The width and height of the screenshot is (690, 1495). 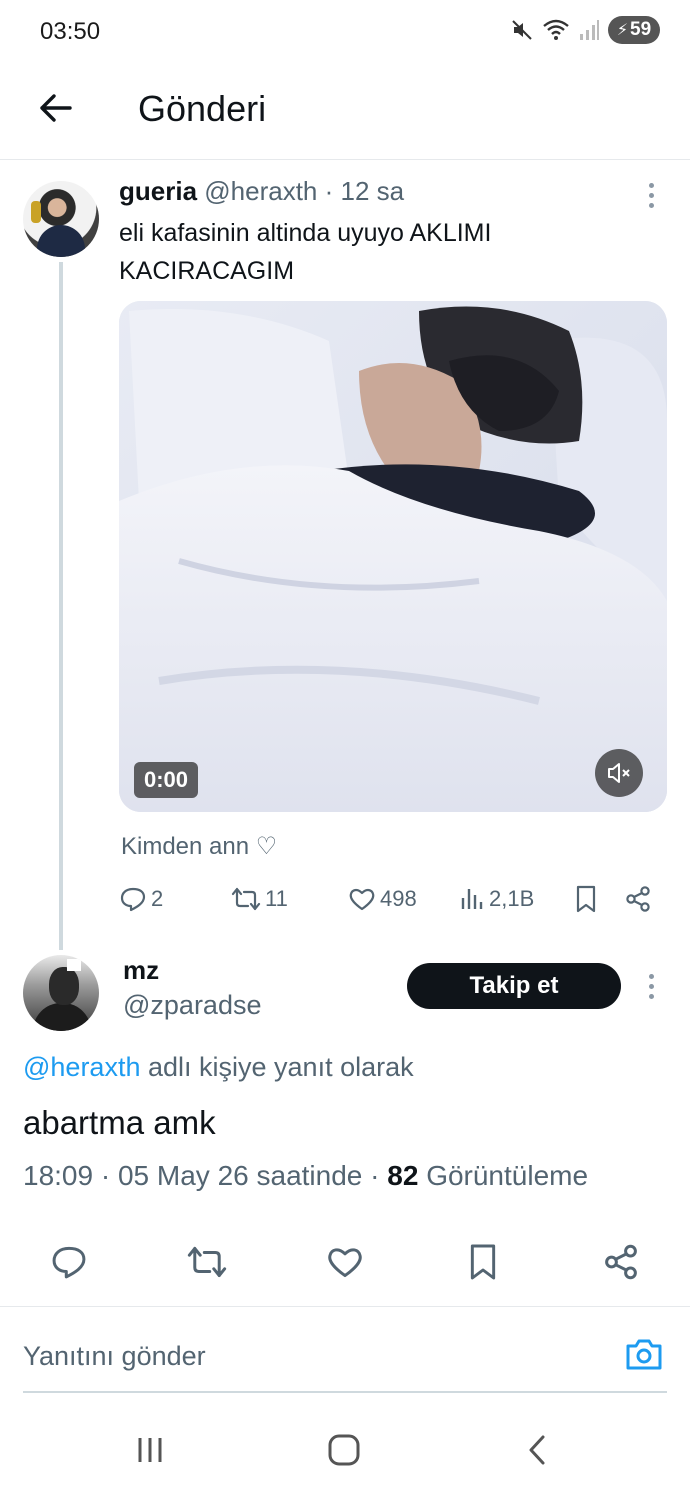 I want to click on wifi-icon, so click(x=556, y=30).